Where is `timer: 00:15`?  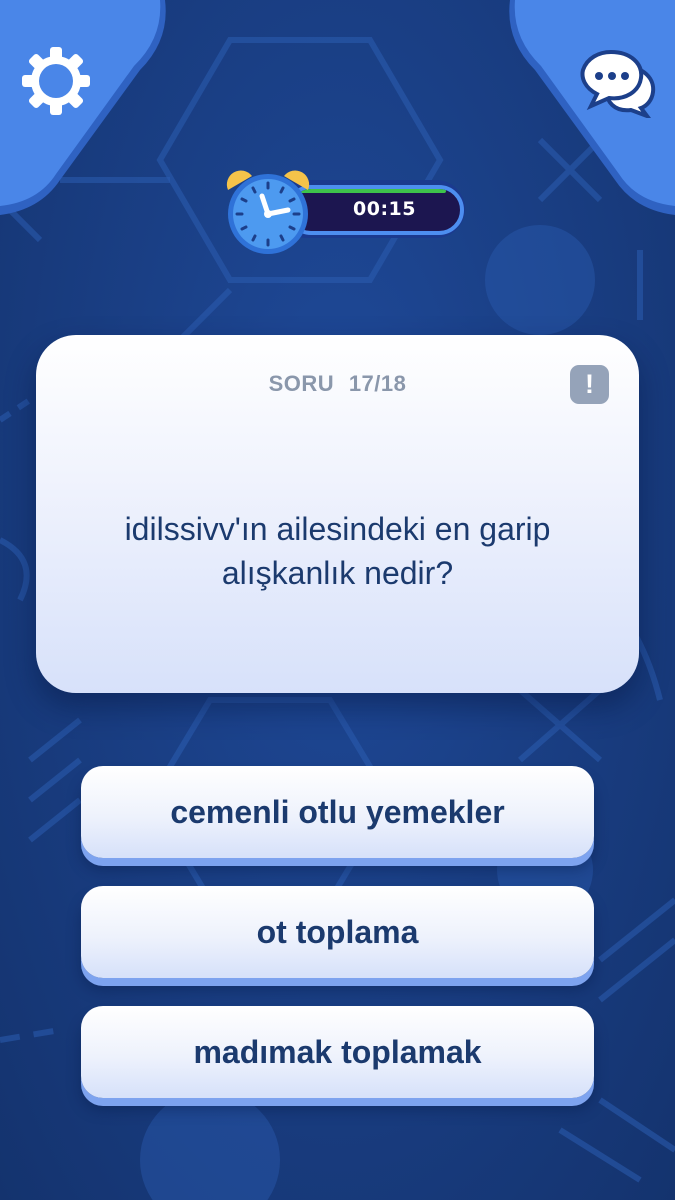 timer: 00:15 is located at coordinates (343, 211).